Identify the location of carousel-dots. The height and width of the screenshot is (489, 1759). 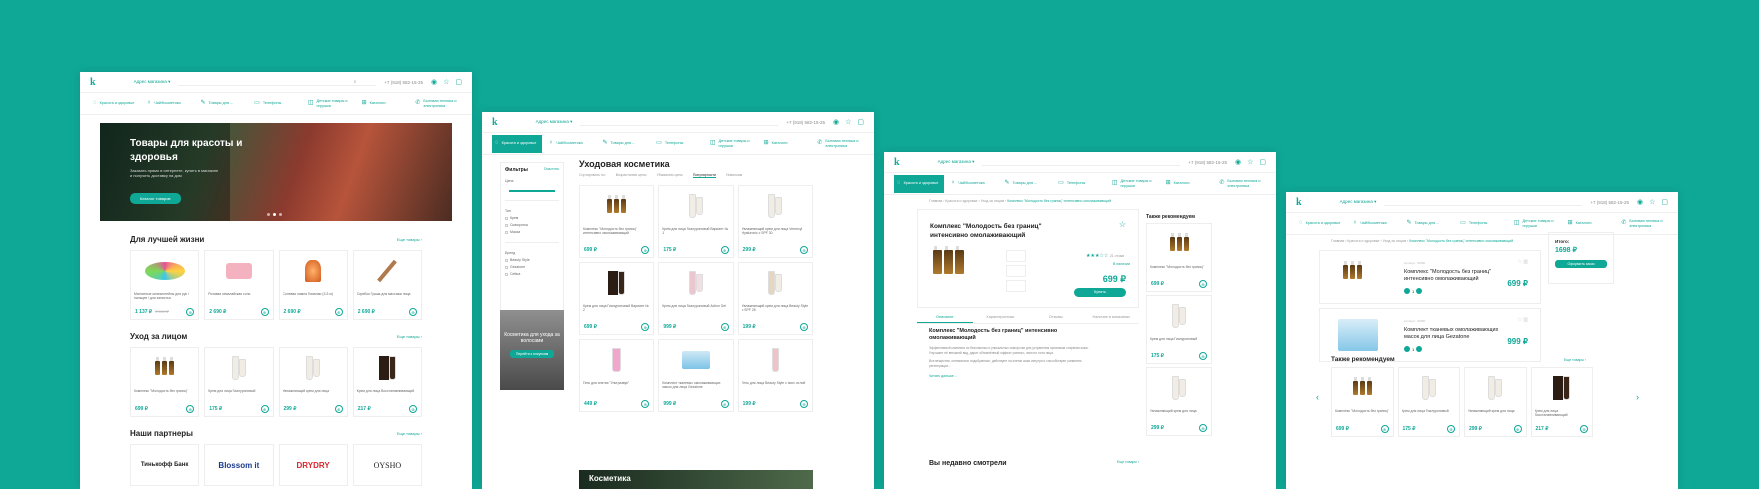
(274, 214).